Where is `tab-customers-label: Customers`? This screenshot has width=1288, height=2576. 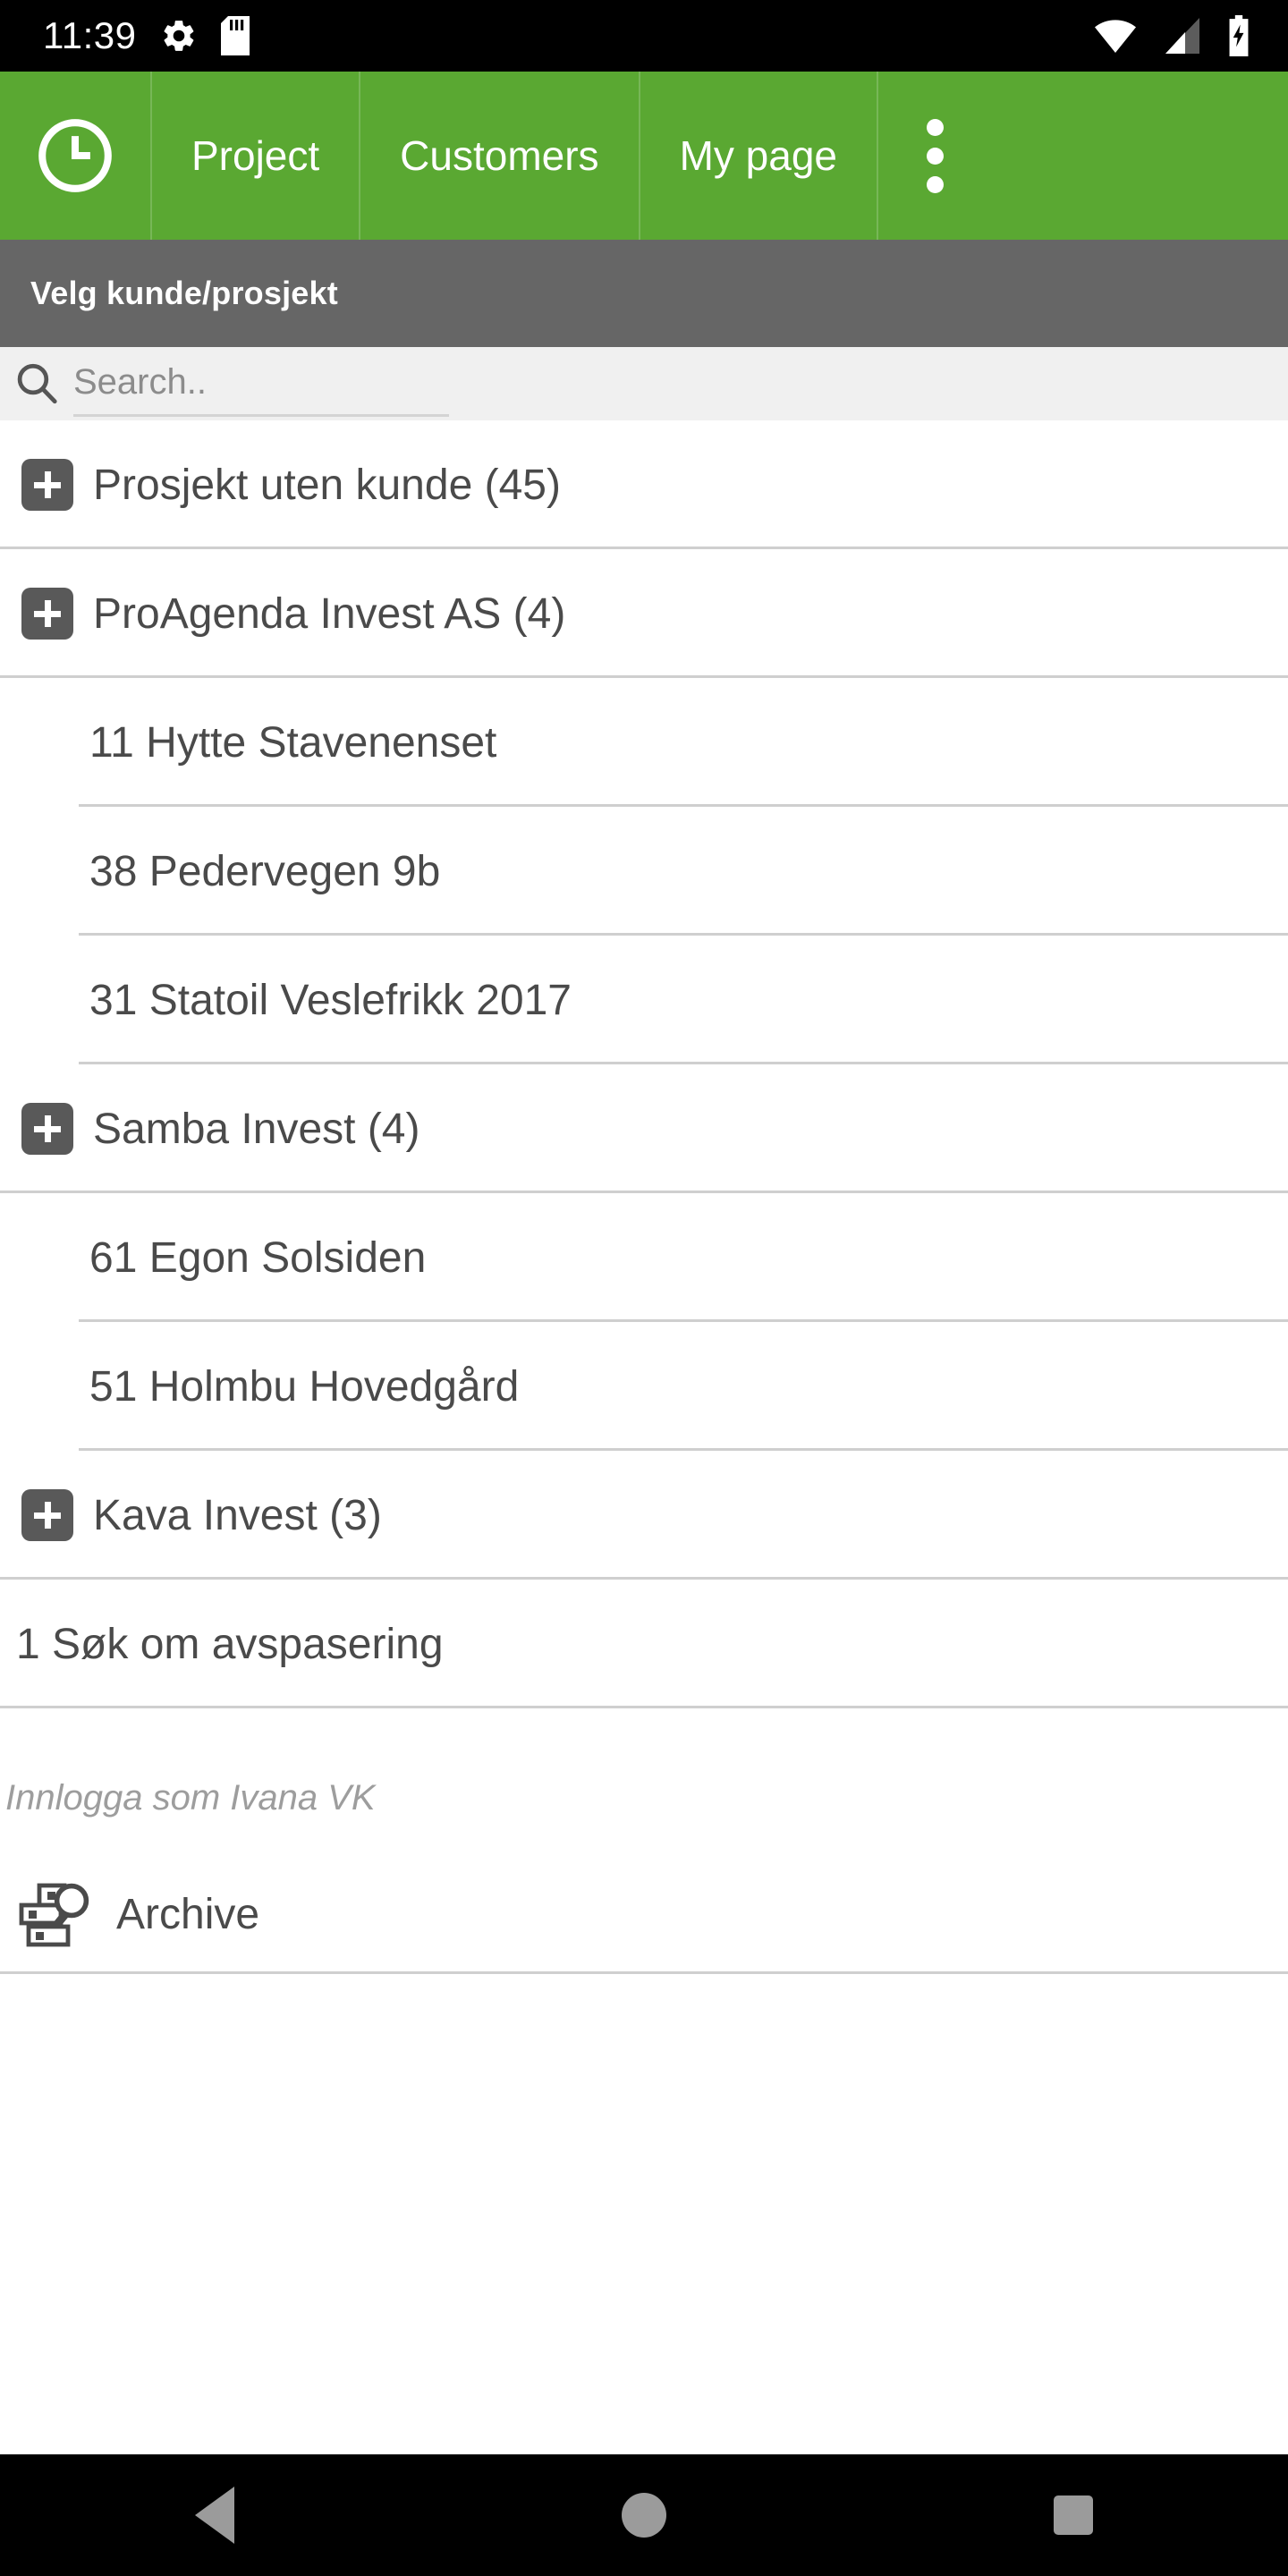
tab-customers-label: Customers is located at coordinates (499, 155).